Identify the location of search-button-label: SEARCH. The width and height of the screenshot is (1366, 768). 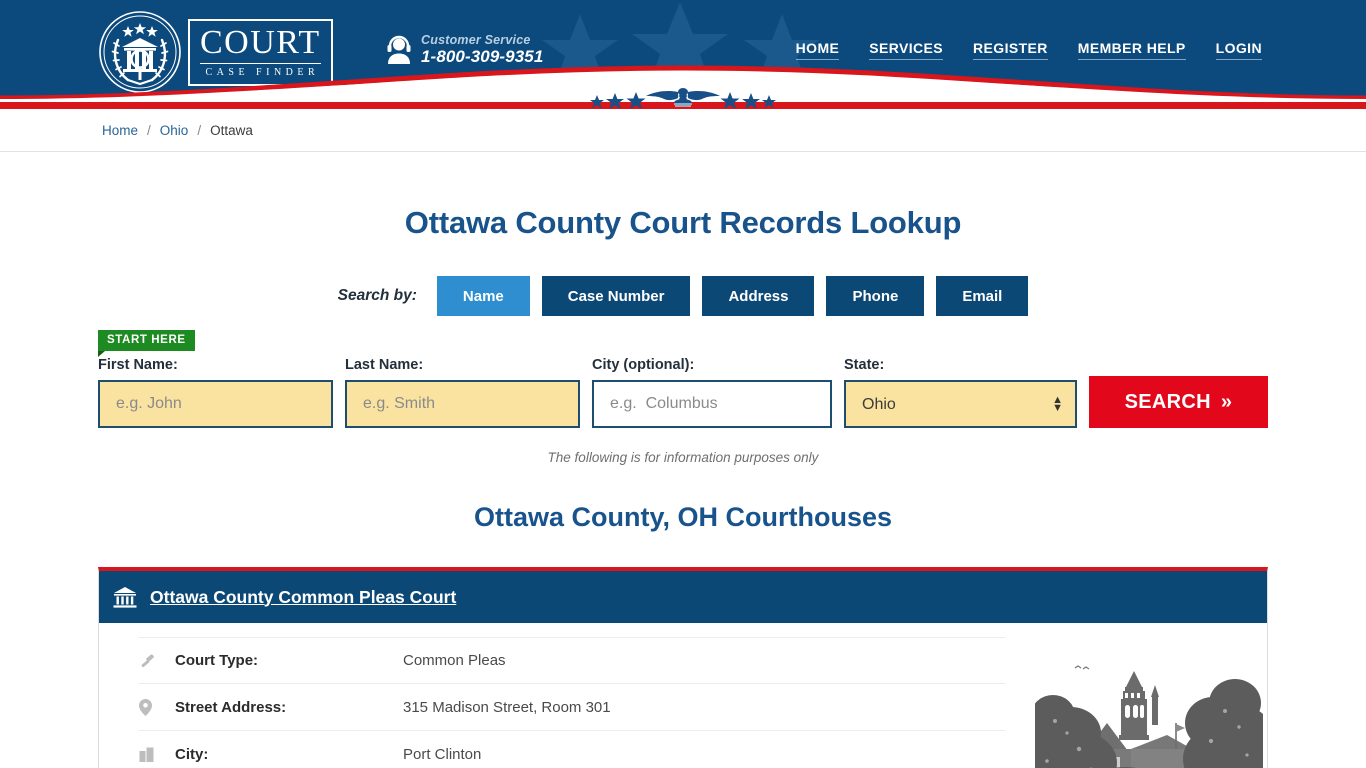
(1167, 401).